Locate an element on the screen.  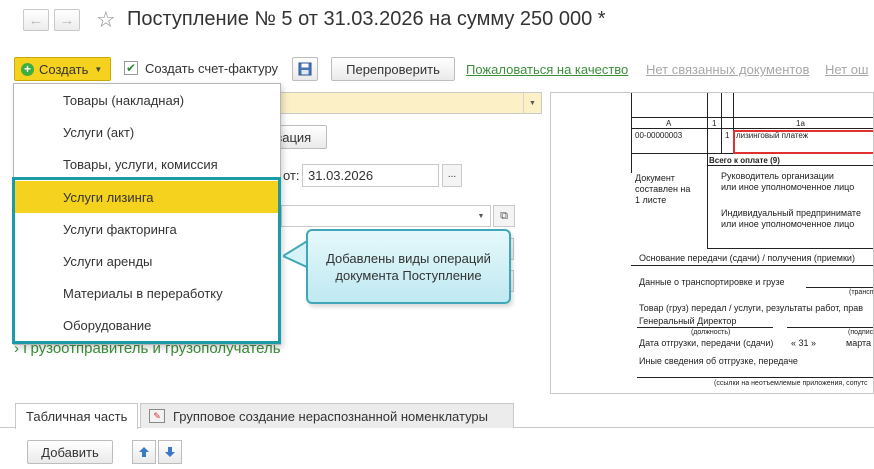
arrow-up-icon is located at coordinates (144, 452).